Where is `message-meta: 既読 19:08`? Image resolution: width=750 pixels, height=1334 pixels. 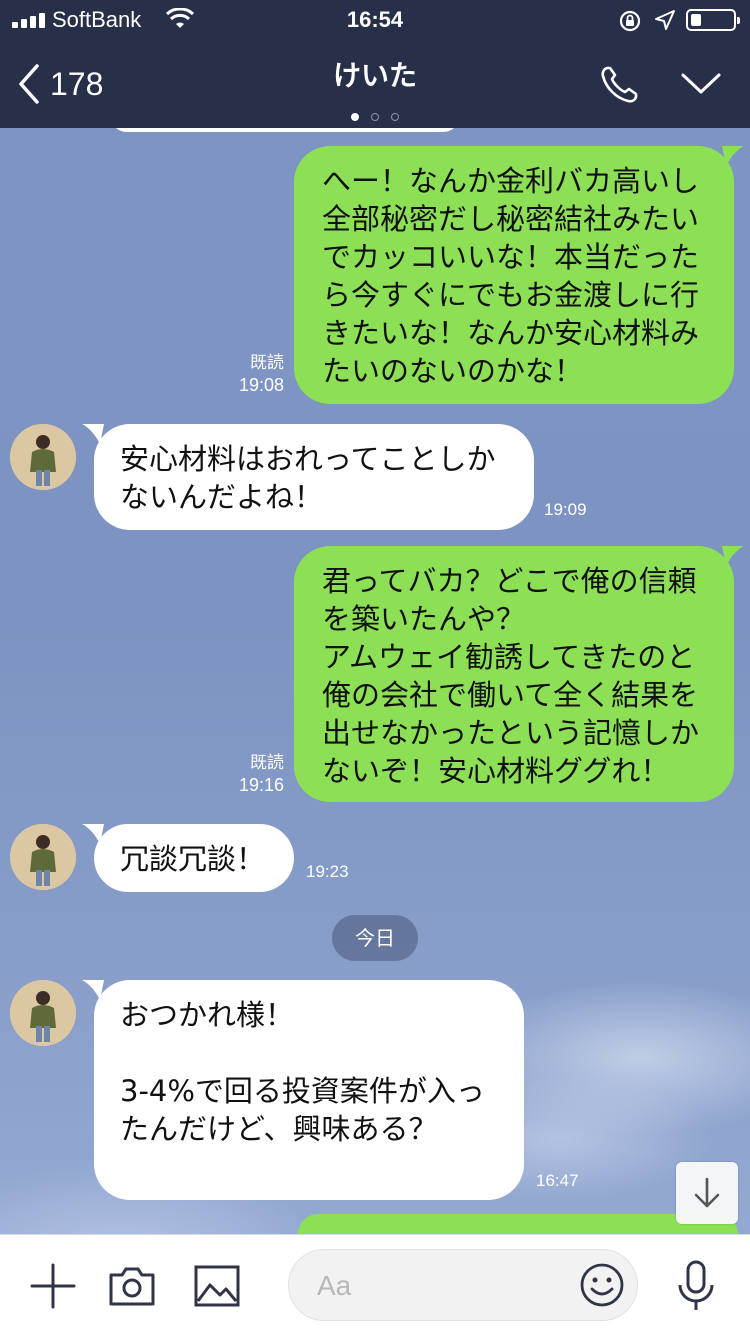
message-meta: 既読 19:08 is located at coordinates (247, 374).